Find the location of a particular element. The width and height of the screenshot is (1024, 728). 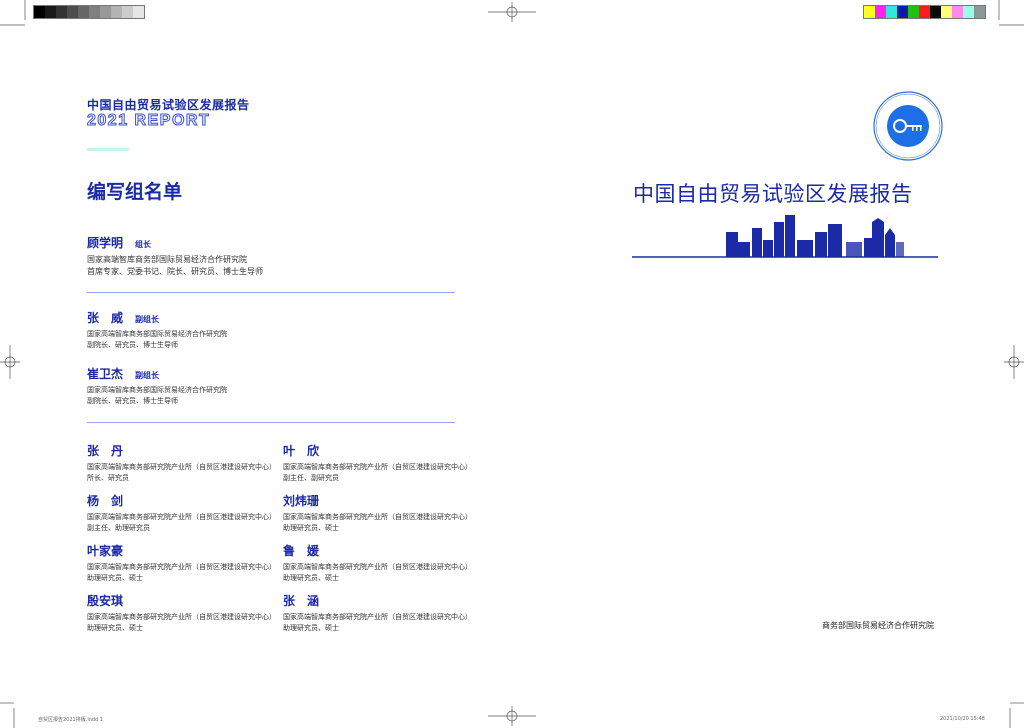

member-title: 所长、研究员 is located at coordinates (108, 478).